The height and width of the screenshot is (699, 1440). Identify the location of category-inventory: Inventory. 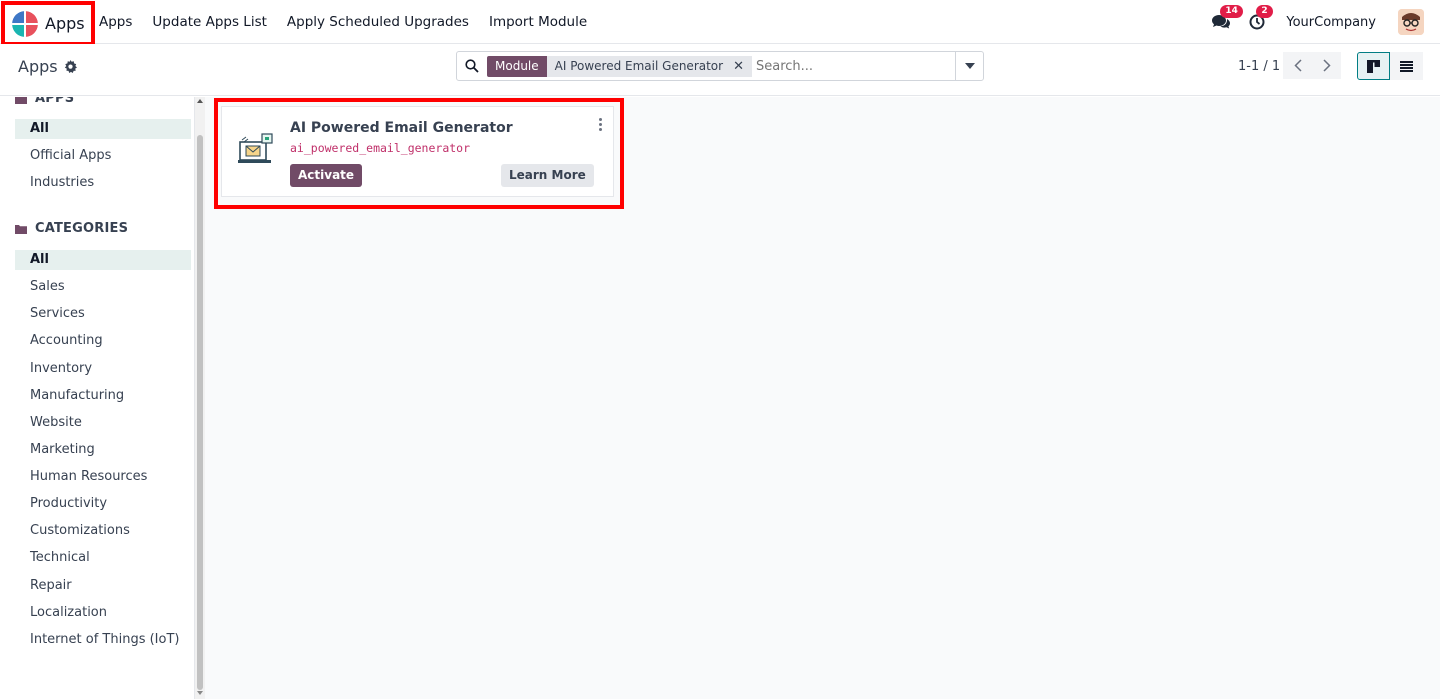
(103, 369).